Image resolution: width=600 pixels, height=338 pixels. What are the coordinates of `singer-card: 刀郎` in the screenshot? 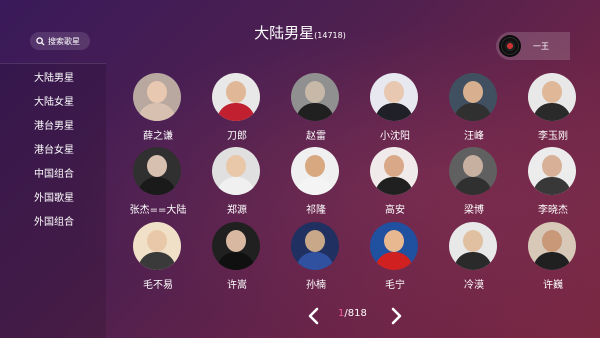 It's located at (237, 108).